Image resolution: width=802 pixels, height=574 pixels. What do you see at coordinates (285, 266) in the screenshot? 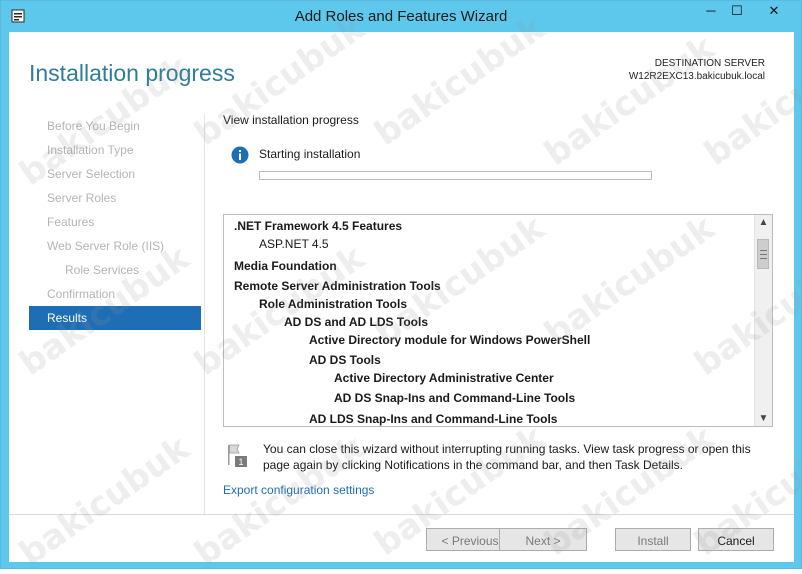
I see `feature-item: Media Foundation` at bounding box center [285, 266].